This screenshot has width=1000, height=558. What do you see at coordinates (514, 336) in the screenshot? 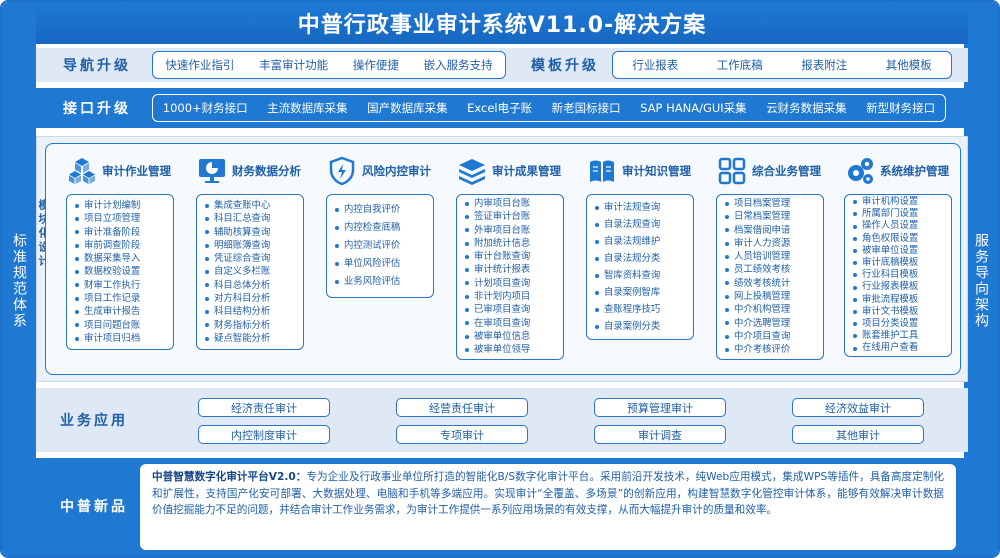
I see `list-item: 被审单位信息` at bounding box center [514, 336].